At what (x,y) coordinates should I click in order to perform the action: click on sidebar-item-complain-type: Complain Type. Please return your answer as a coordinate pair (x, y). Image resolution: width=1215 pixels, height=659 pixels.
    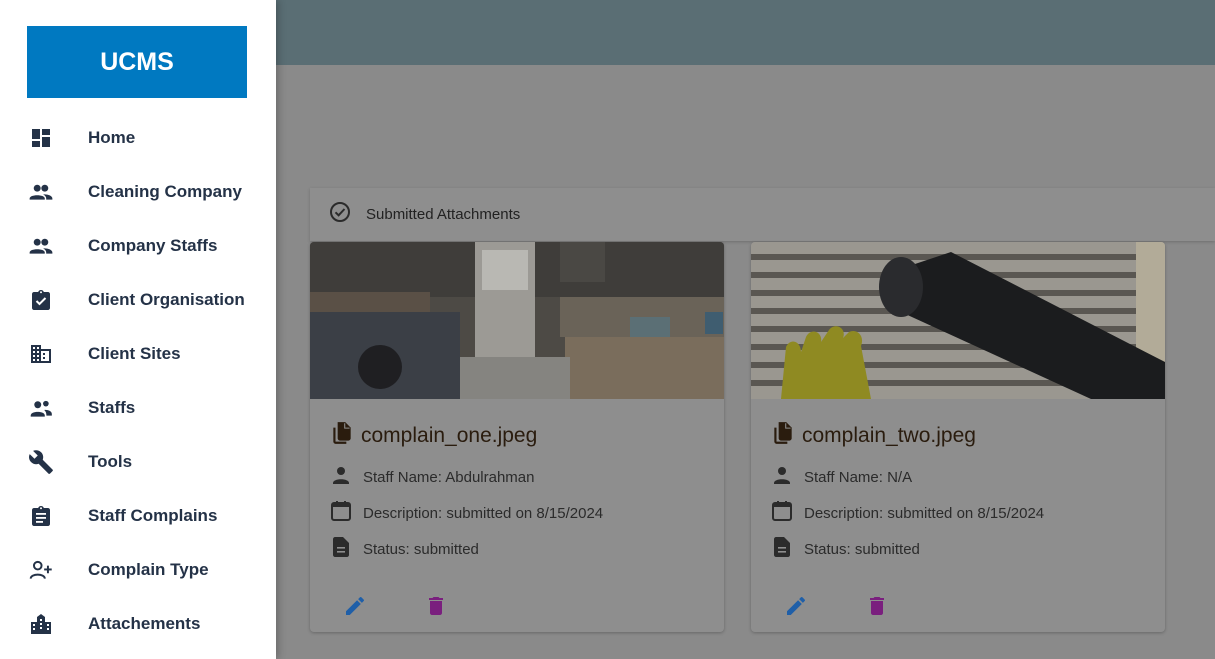
    Looking at the image, I should click on (138, 570).